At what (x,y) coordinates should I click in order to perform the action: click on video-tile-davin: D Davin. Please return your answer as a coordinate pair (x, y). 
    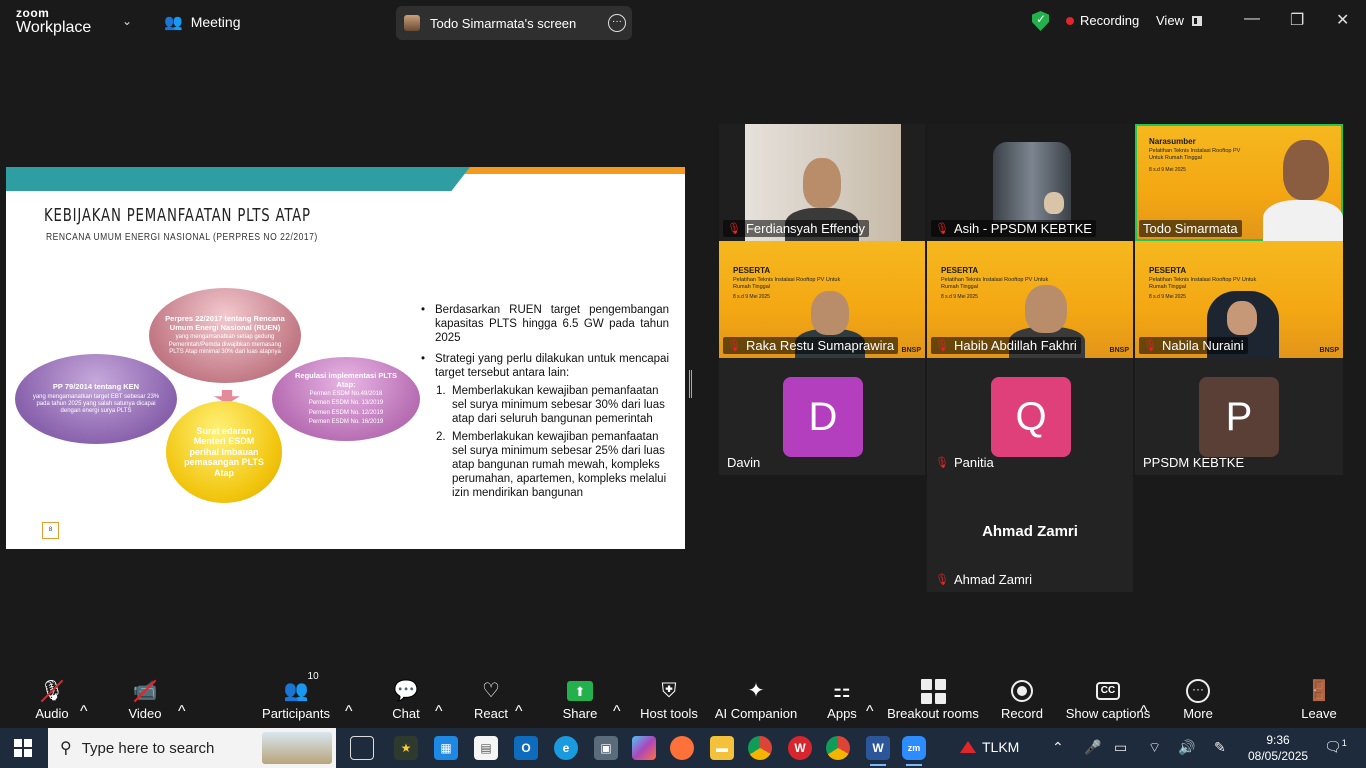
    Looking at the image, I should click on (822, 416).